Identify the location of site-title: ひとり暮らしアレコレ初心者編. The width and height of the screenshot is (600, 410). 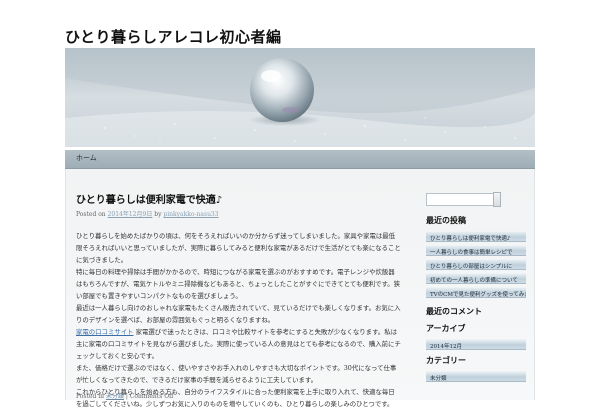
(173, 36).